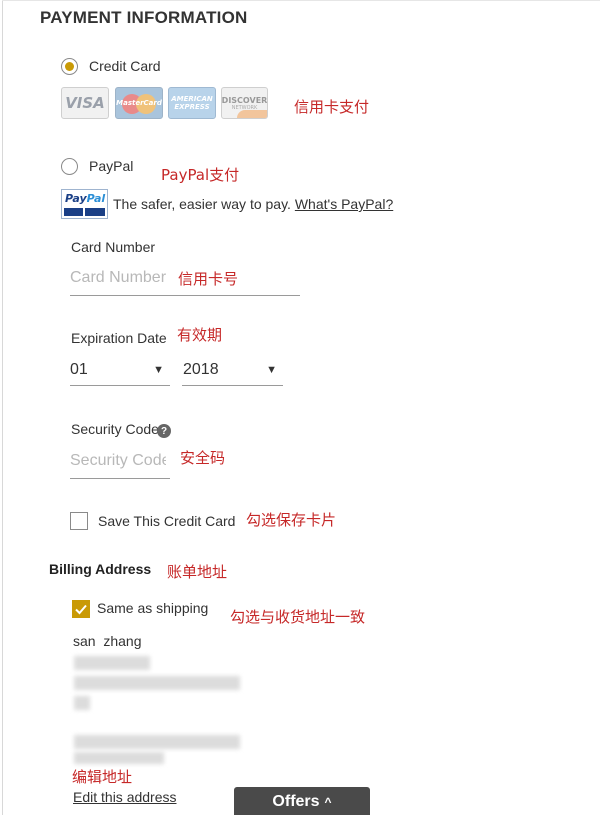  Describe the element at coordinates (118, 277) in the screenshot. I see `card-number-placeholder: Card Number` at that location.